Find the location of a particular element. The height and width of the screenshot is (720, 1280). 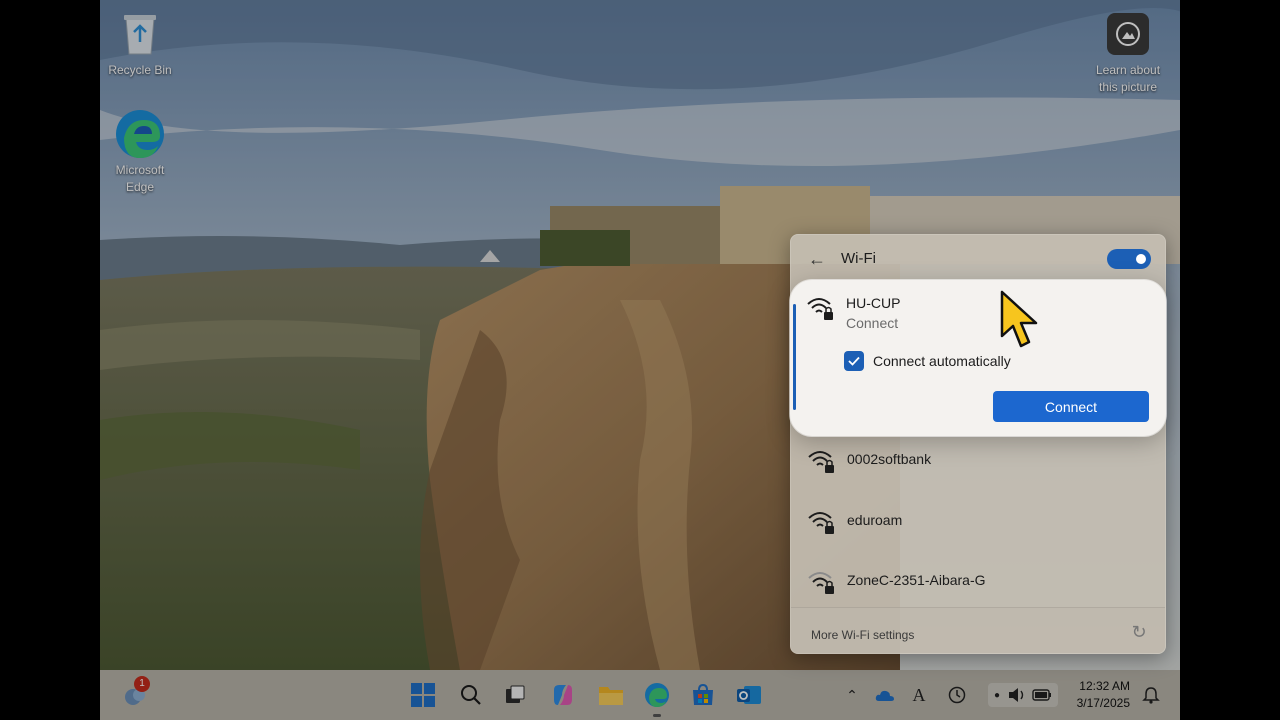

recycle-bin-icon is located at coordinates (140, 34).